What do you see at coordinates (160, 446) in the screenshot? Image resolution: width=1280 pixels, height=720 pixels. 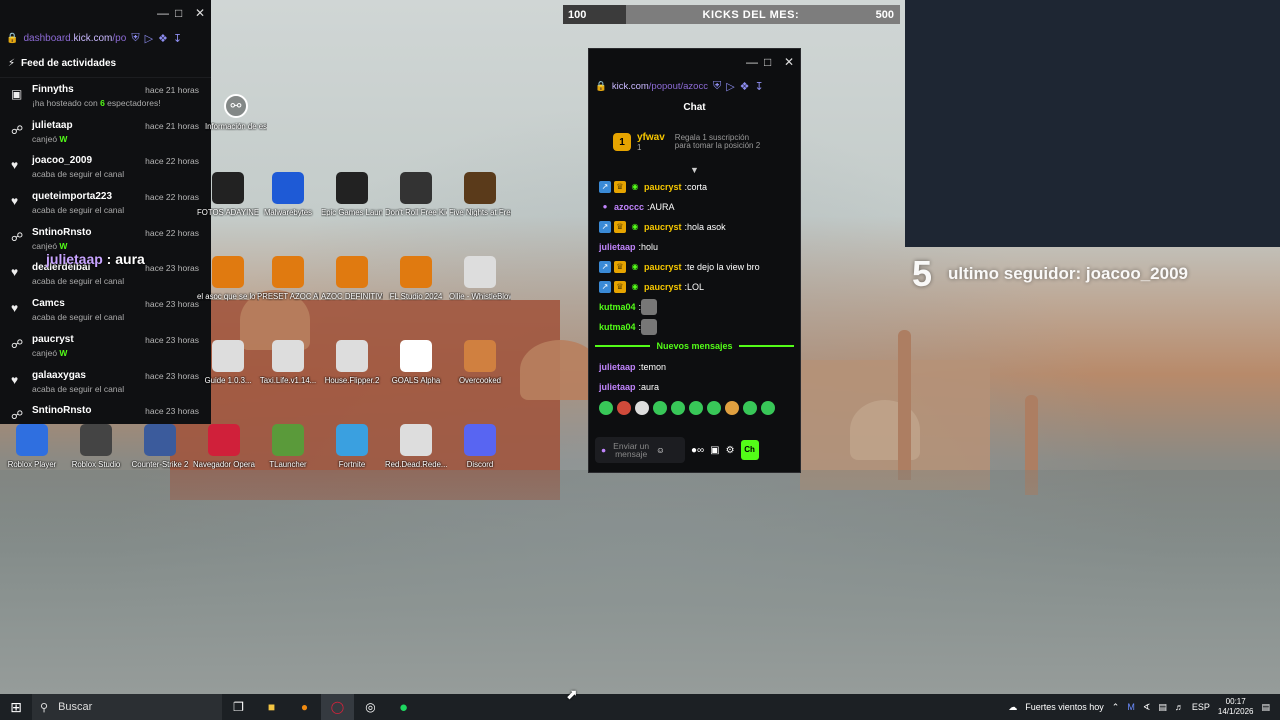 I see `desktop-icon: Counter-Strike 2` at bounding box center [160, 446].